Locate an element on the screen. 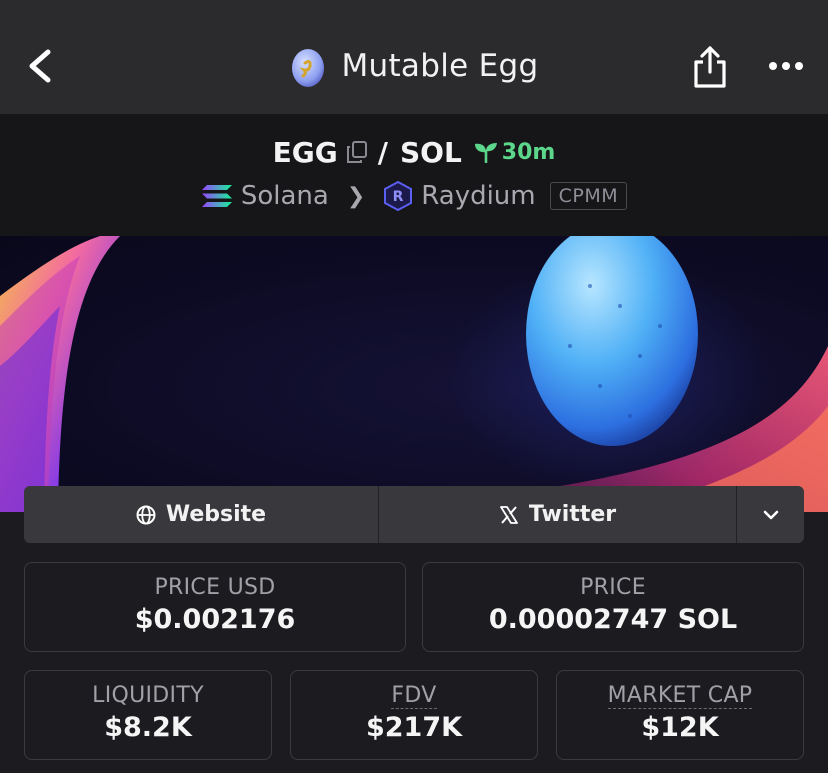 This screenshot has height=773, width=828. social-links-bar: Website Twitter is located at coordinates (414, 514).